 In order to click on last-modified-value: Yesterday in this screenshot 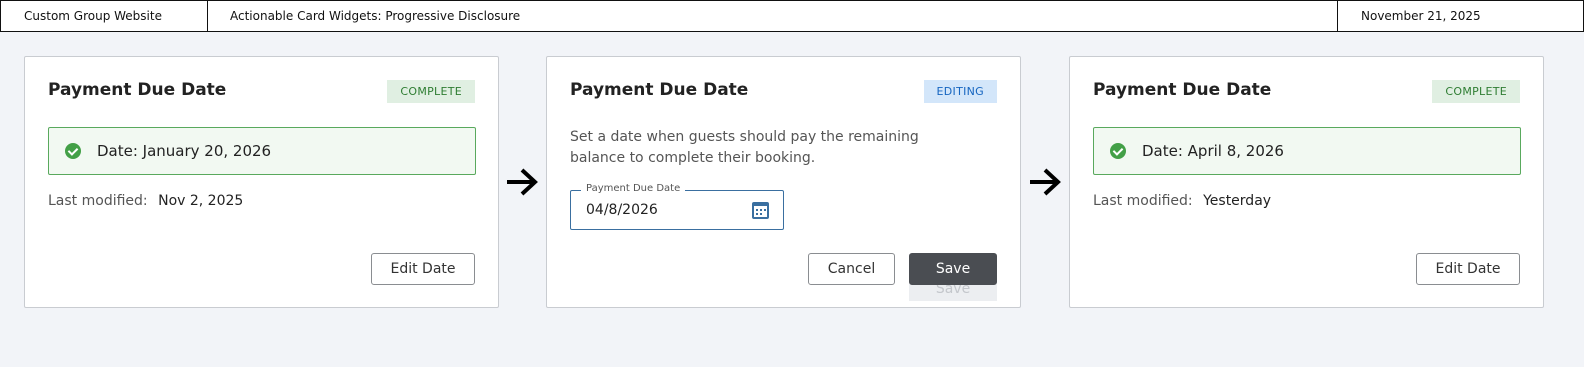, I will do `click(1237, 201)`.